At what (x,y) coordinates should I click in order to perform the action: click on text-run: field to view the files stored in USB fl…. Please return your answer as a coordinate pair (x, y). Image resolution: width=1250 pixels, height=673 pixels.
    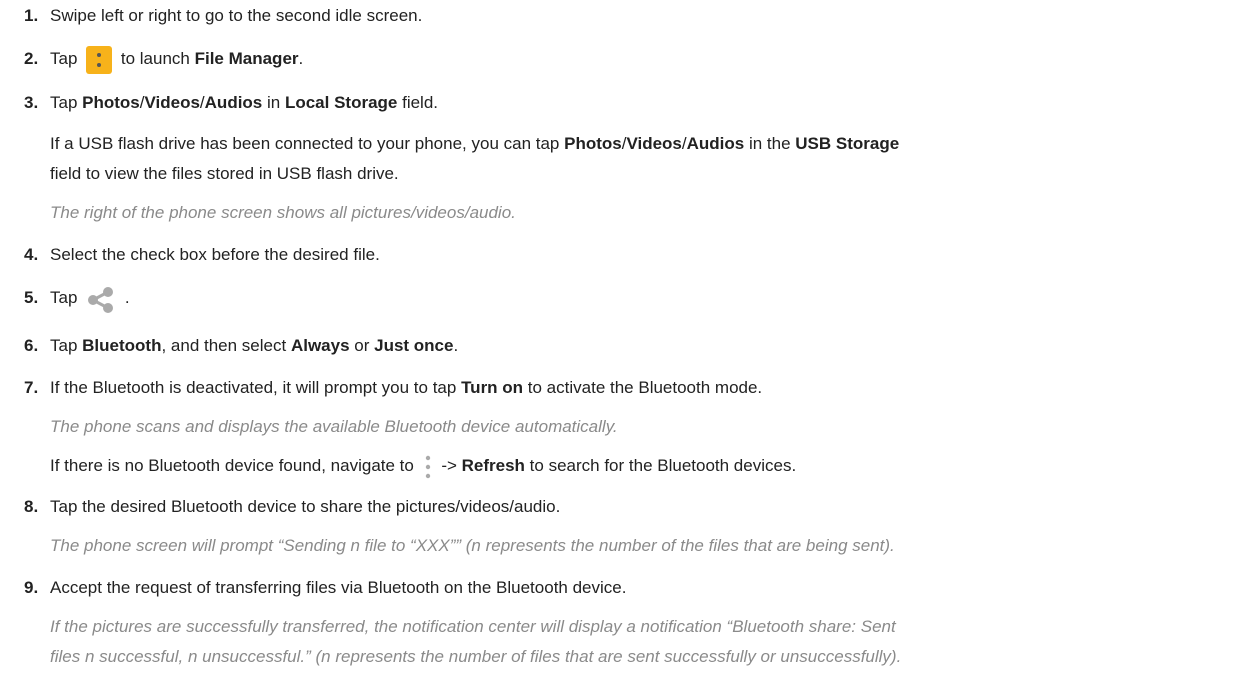
    Looking at the image, I should click on (224, 173).